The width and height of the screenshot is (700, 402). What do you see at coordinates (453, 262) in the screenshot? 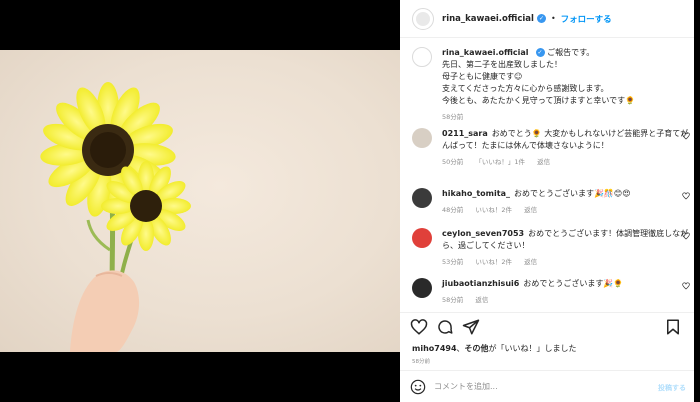
I see `comment-time: 53分前` at bounding box center [453, 262].